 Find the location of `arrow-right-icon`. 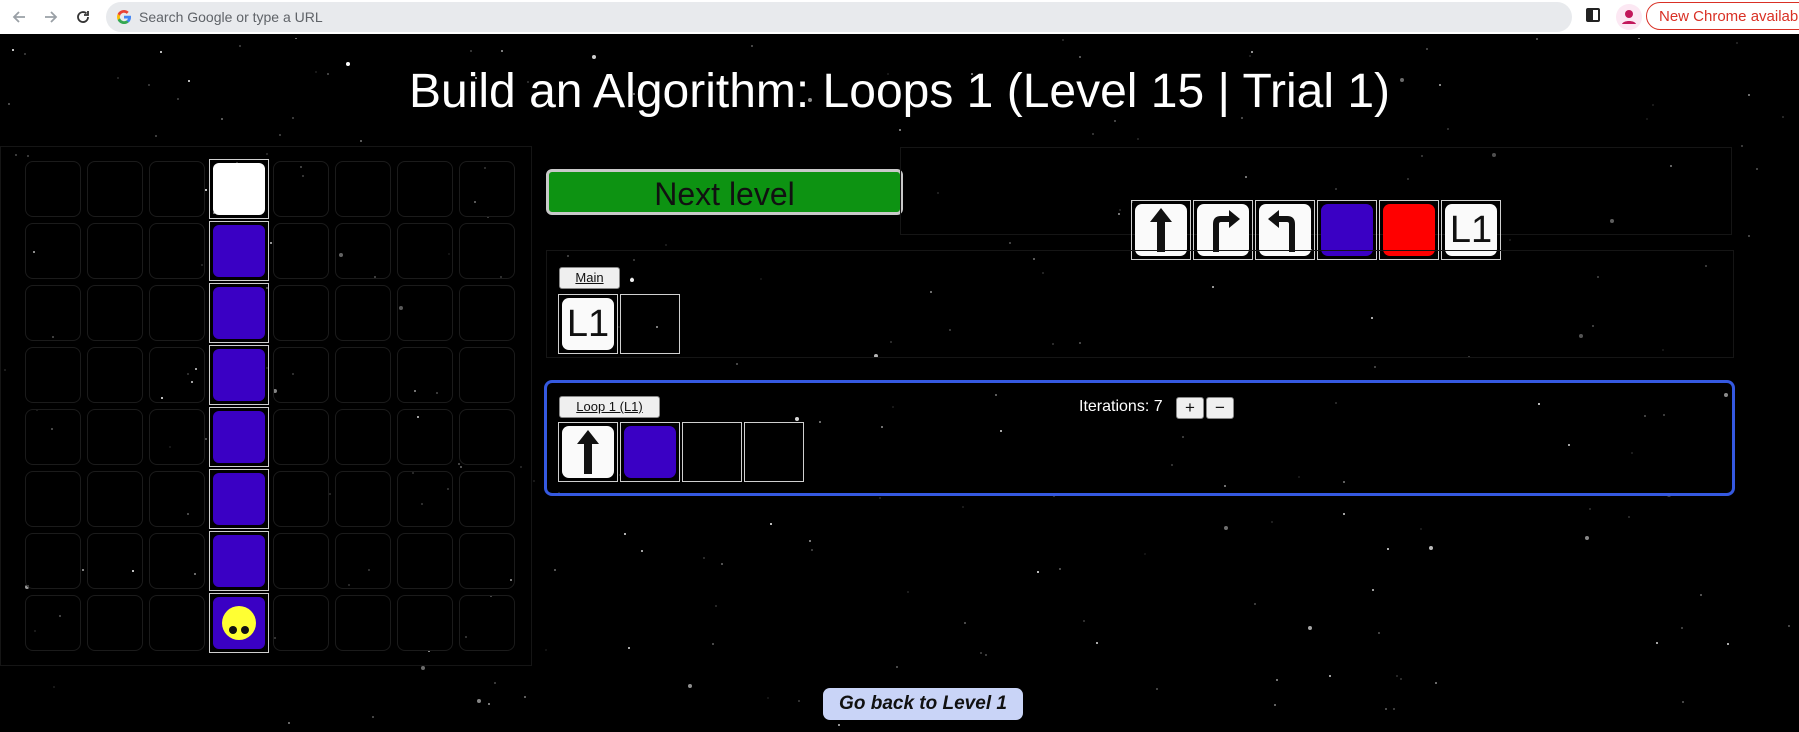

arrow-right-icon is located at coordinates (51, 17).